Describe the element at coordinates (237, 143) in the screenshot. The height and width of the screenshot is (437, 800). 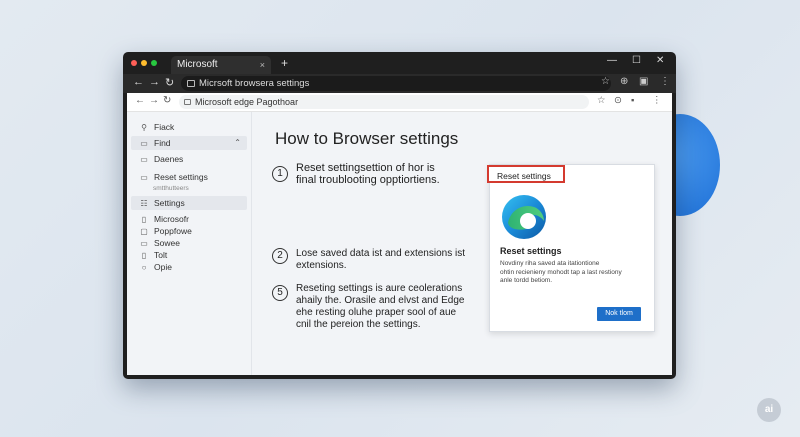
I see `chevron-up-icon: ⌃` at that location.